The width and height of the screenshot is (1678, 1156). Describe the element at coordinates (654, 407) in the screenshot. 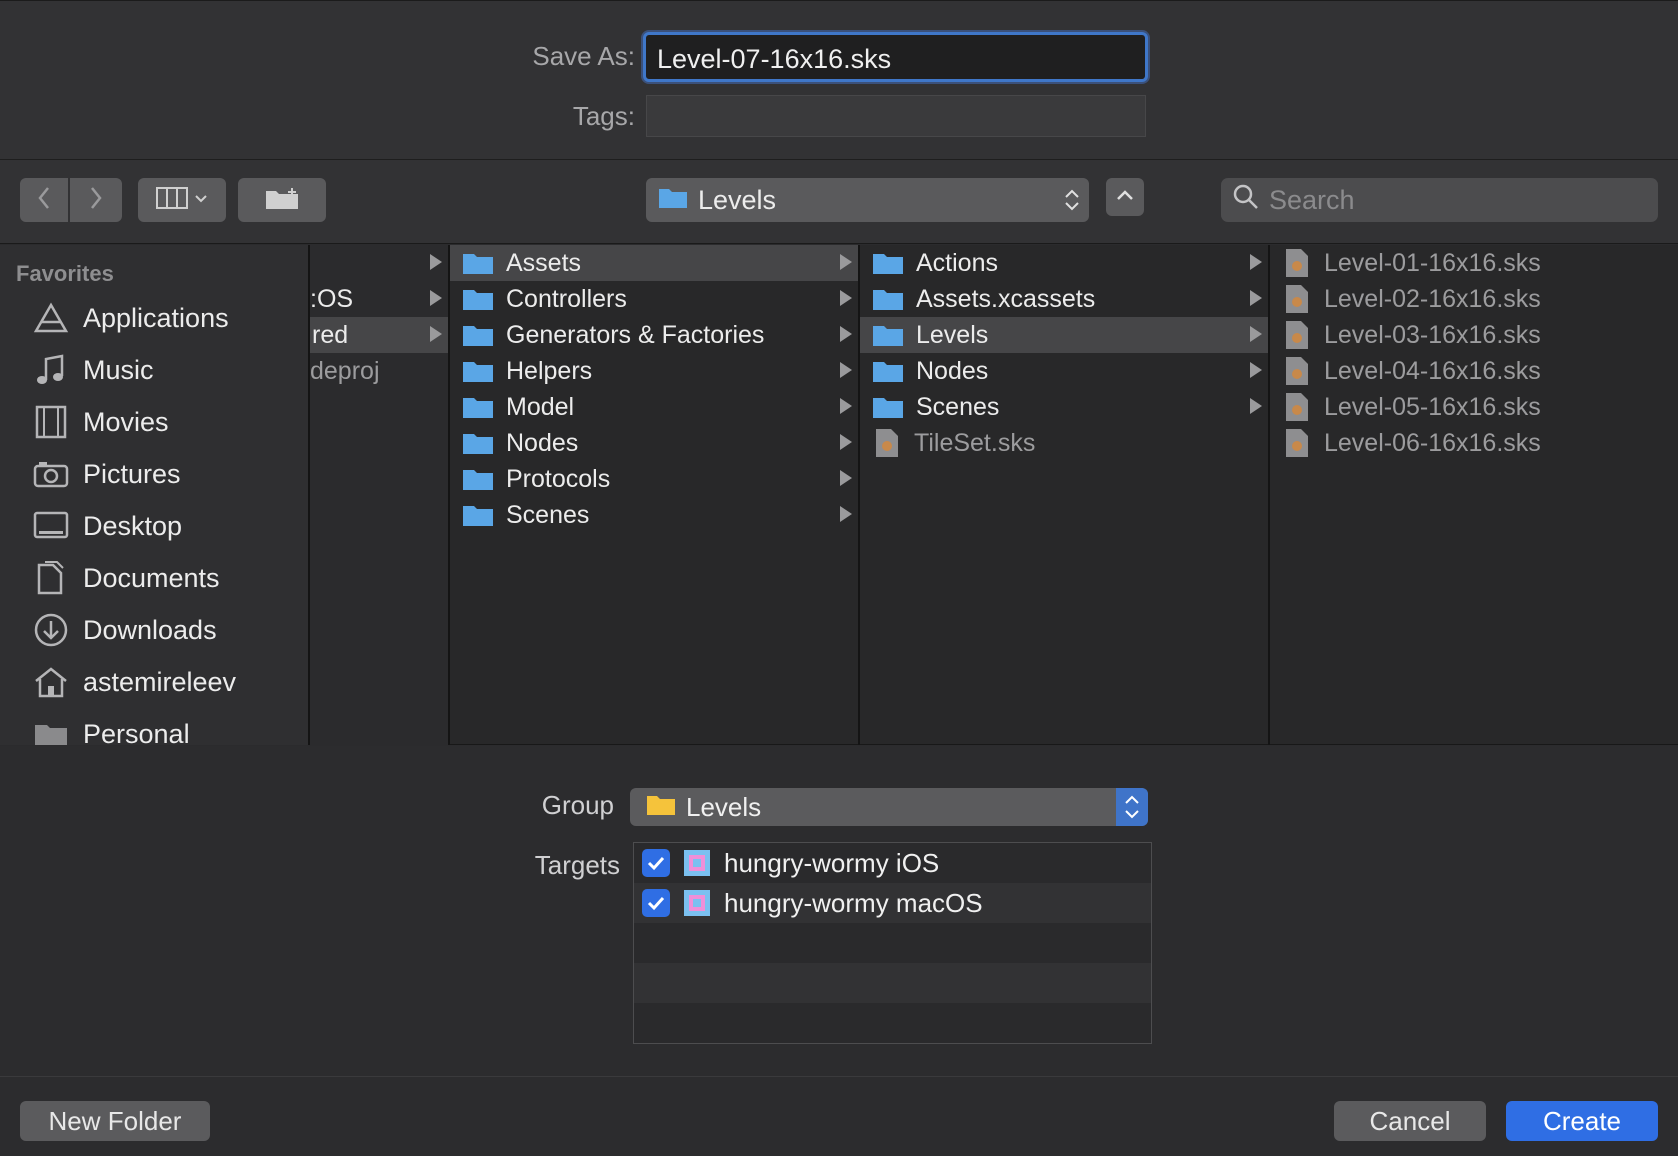

I see `column-row: Model` at that location.